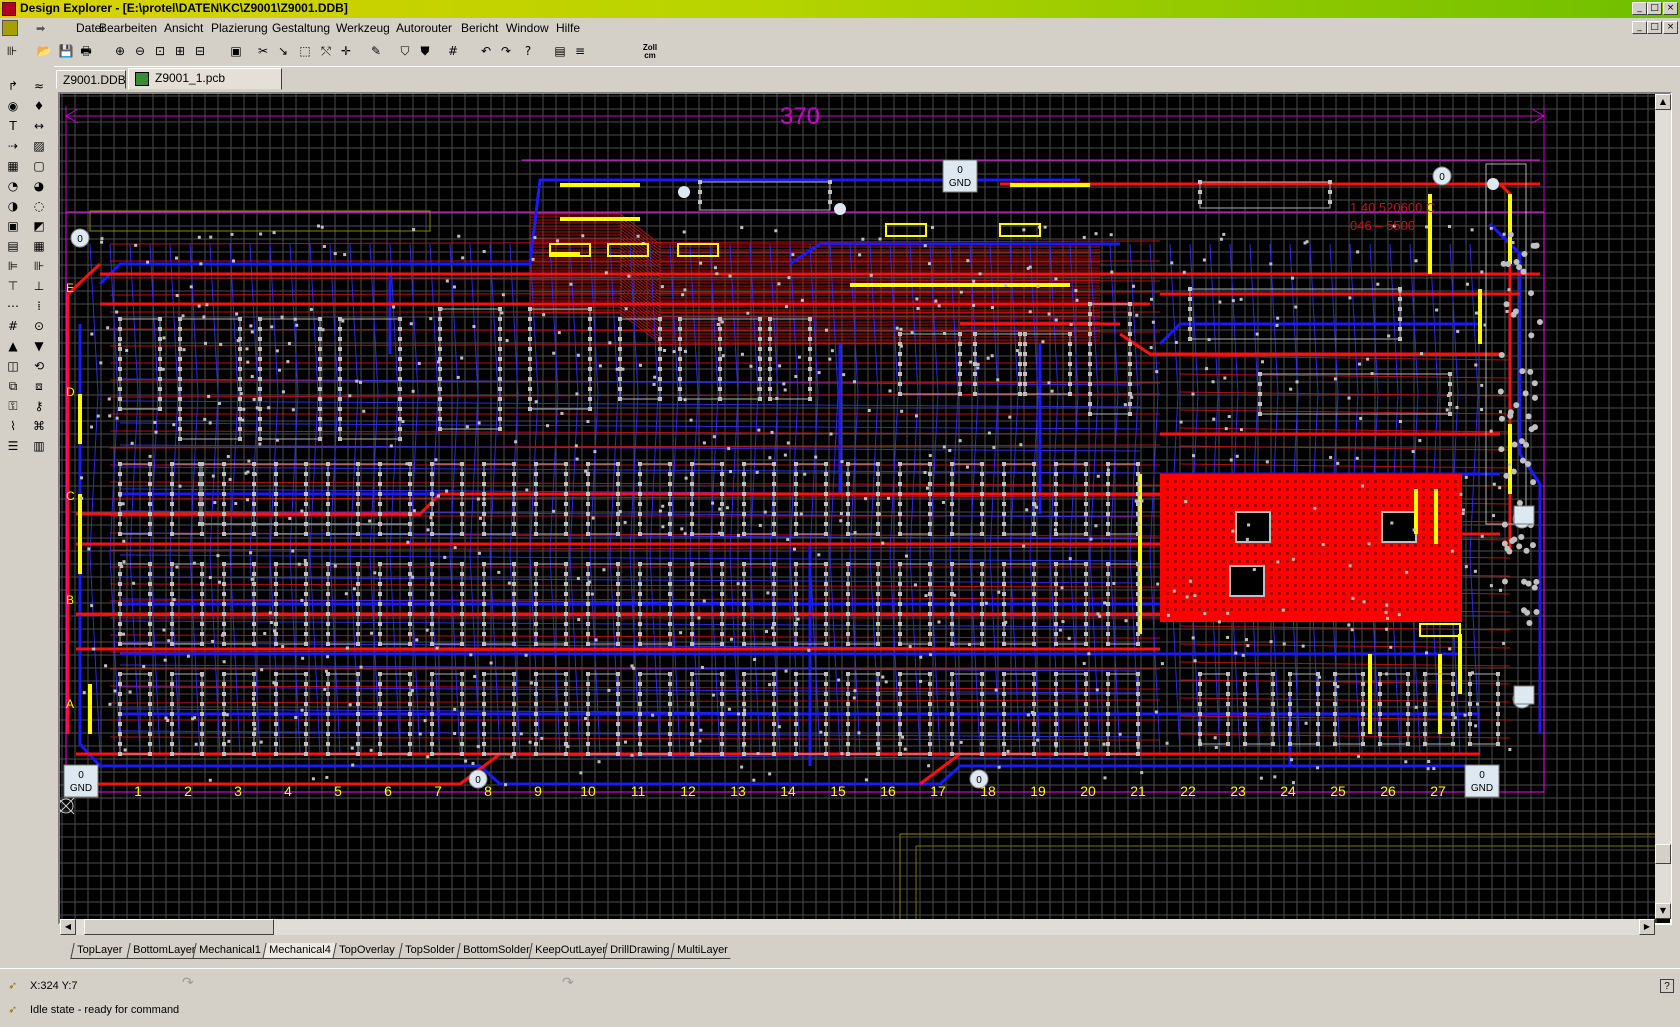 The image size is (1680, 1027). I want to click on class-icon: ⌘, so click(39, 426).